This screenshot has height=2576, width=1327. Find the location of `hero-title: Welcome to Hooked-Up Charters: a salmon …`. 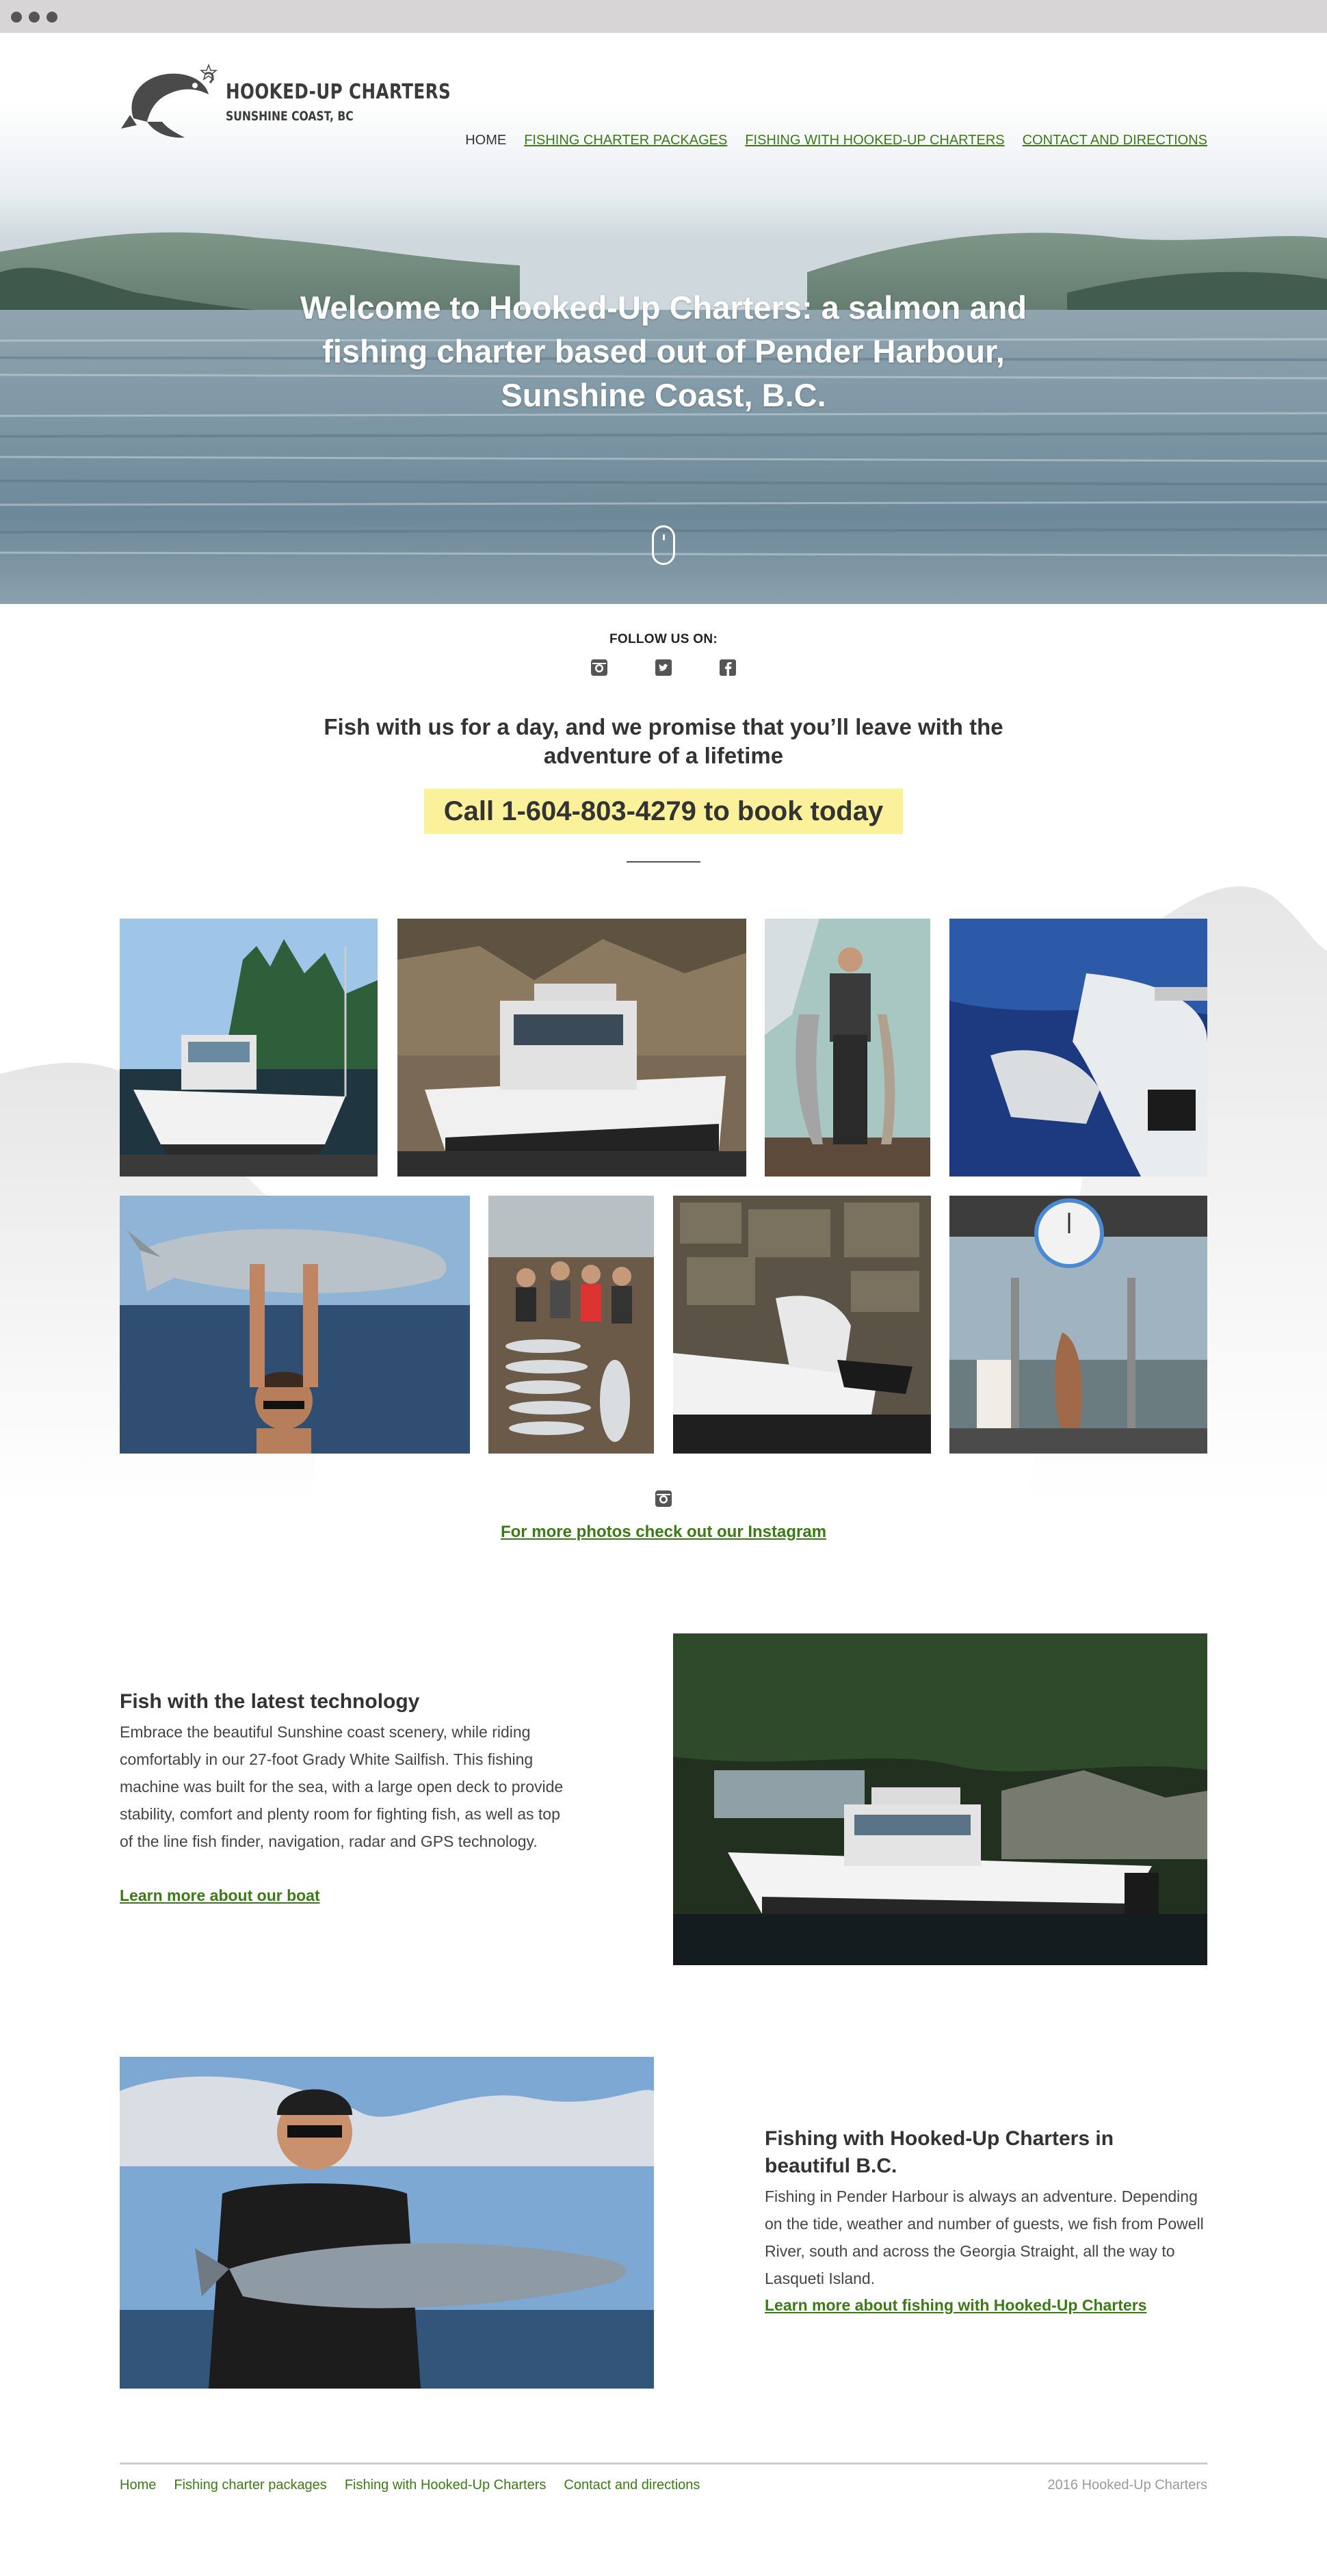

hero-title: Welcome to Hooked-Up Charters: a salmon … is located at coordinates (663, 351).